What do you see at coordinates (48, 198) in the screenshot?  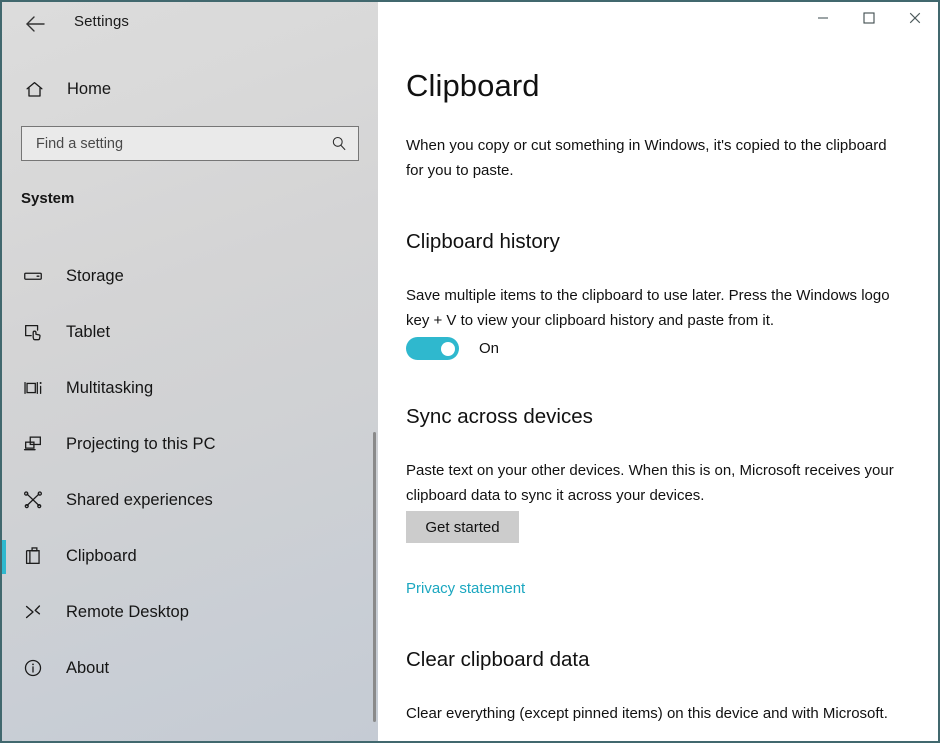 I see `sidebar-section-label: System` at bounding box center [48, 198].